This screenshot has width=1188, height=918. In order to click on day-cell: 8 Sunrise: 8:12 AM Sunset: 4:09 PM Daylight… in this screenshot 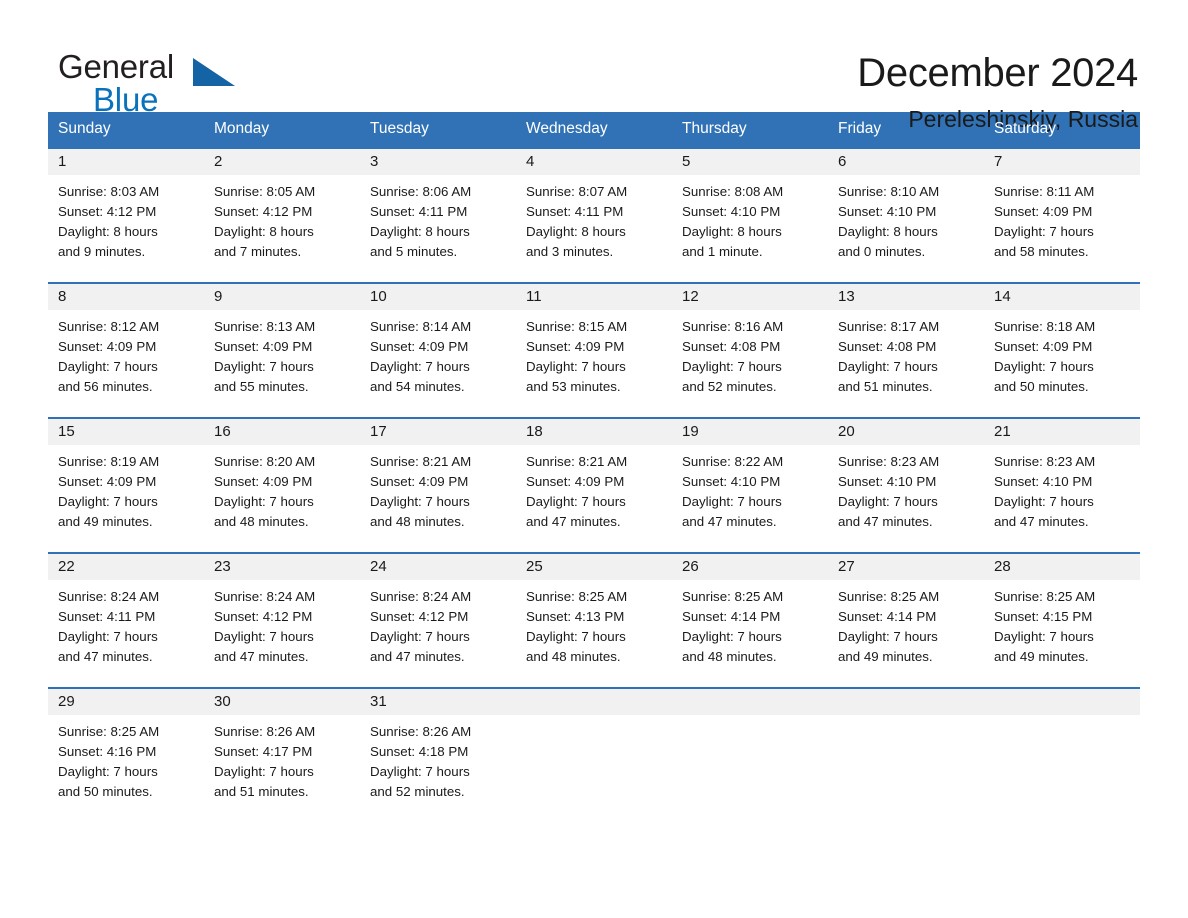, I will do `click(126, 350)`.